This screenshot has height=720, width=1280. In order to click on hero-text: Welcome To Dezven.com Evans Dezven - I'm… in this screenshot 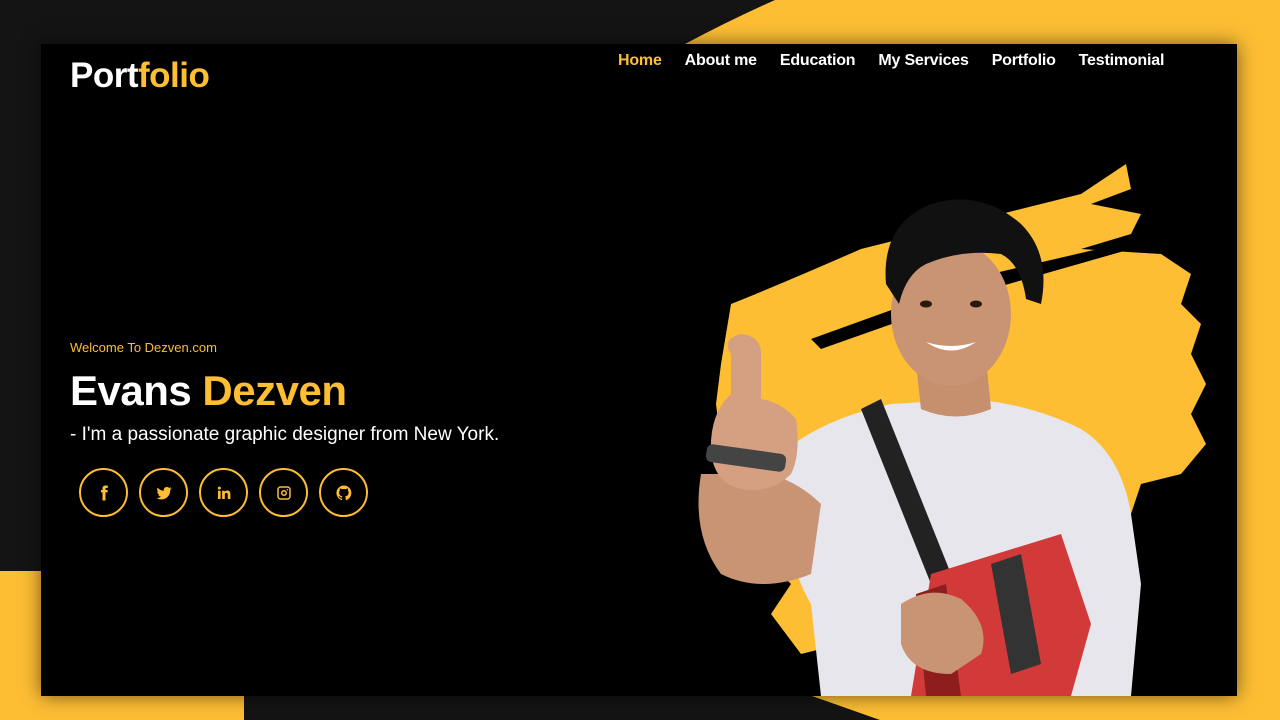, I will do `click(285, 429)`.